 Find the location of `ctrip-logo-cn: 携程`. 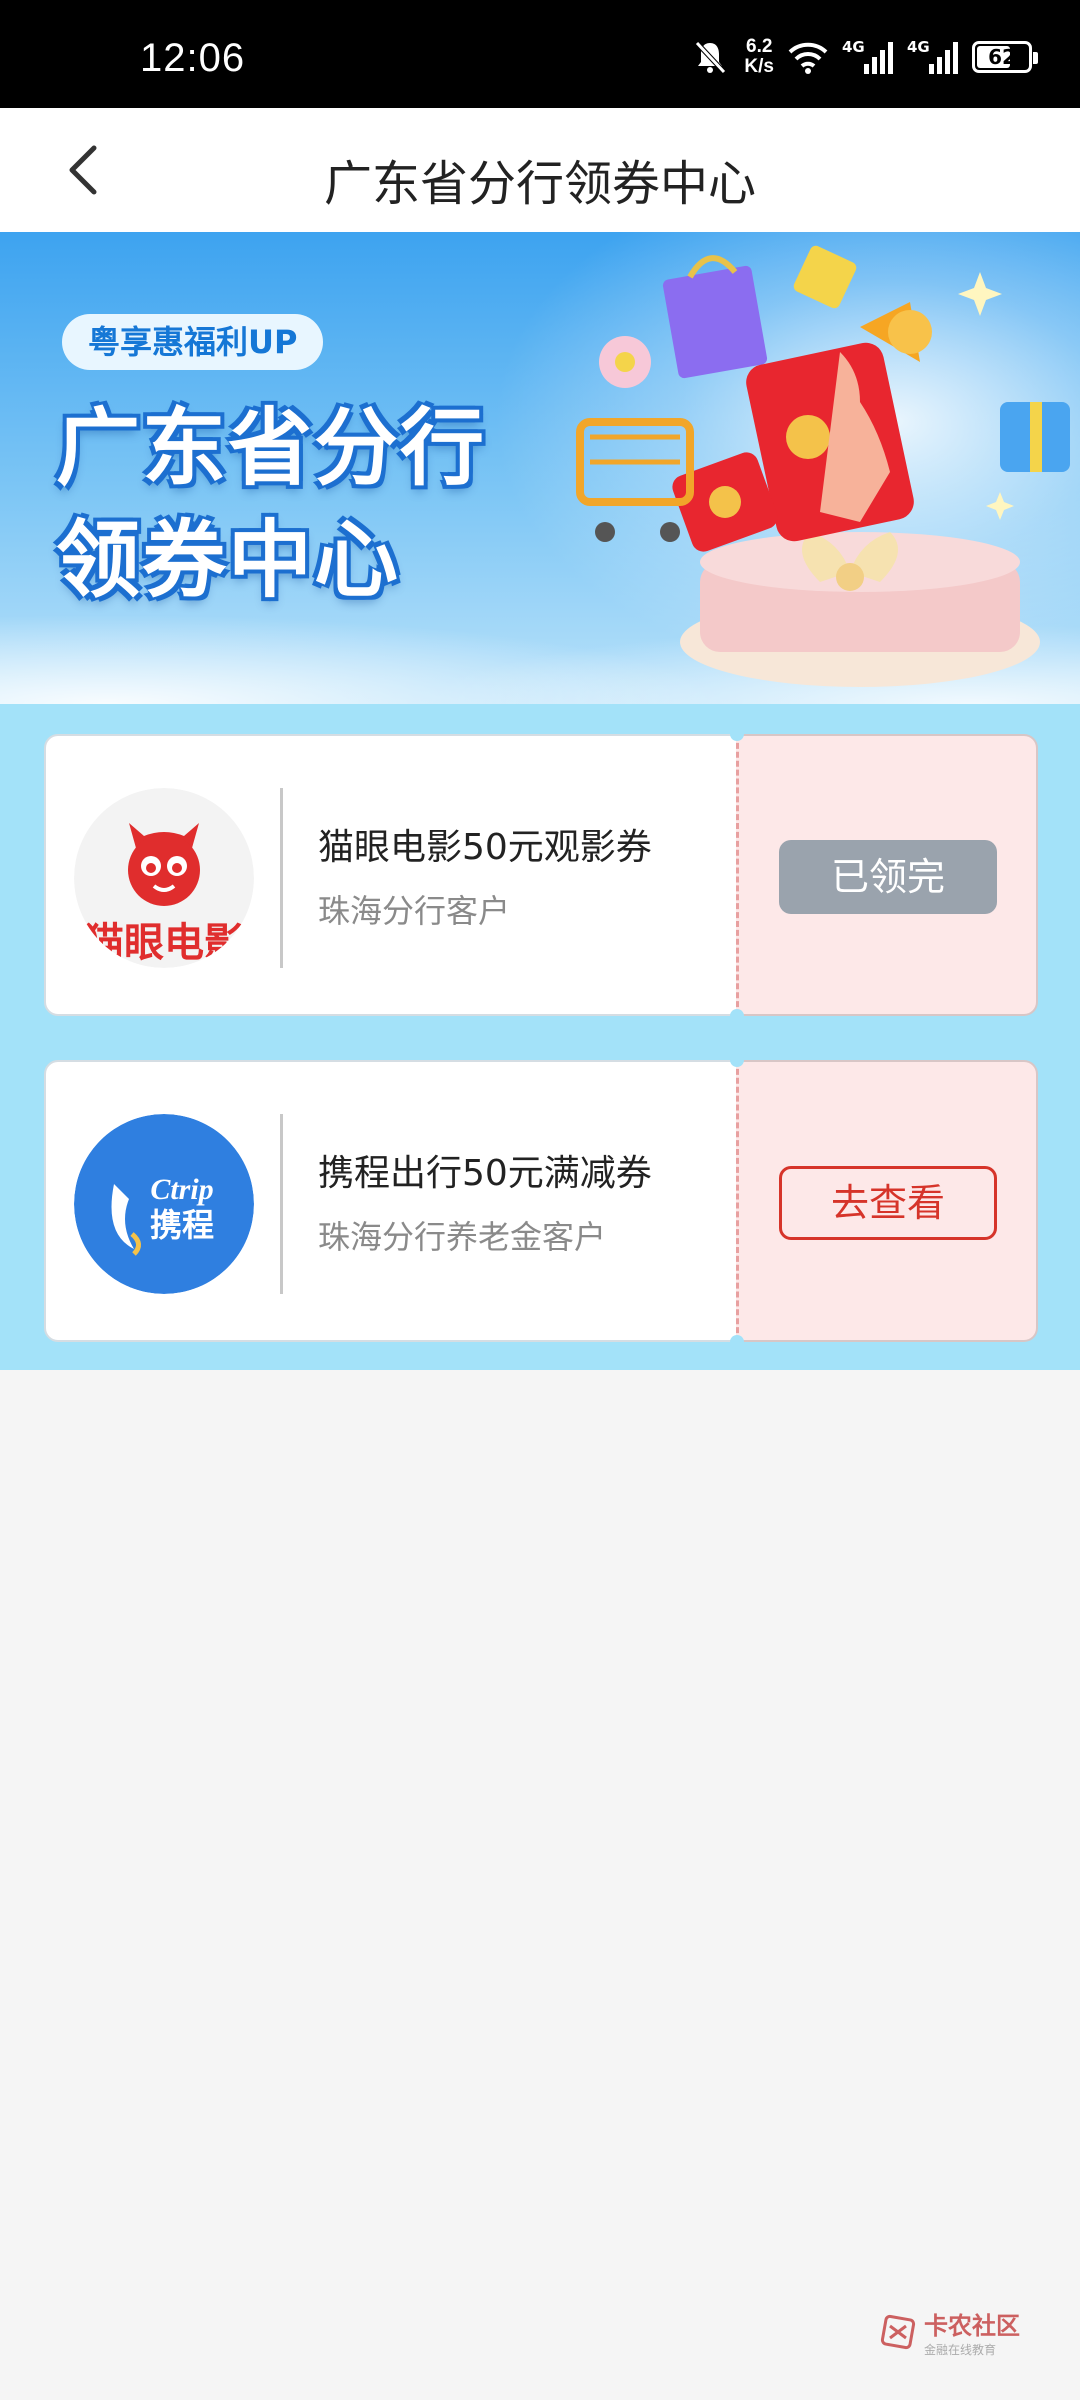

ctrip-logo-cn: 携程 is located at coordinates (182, 1225).